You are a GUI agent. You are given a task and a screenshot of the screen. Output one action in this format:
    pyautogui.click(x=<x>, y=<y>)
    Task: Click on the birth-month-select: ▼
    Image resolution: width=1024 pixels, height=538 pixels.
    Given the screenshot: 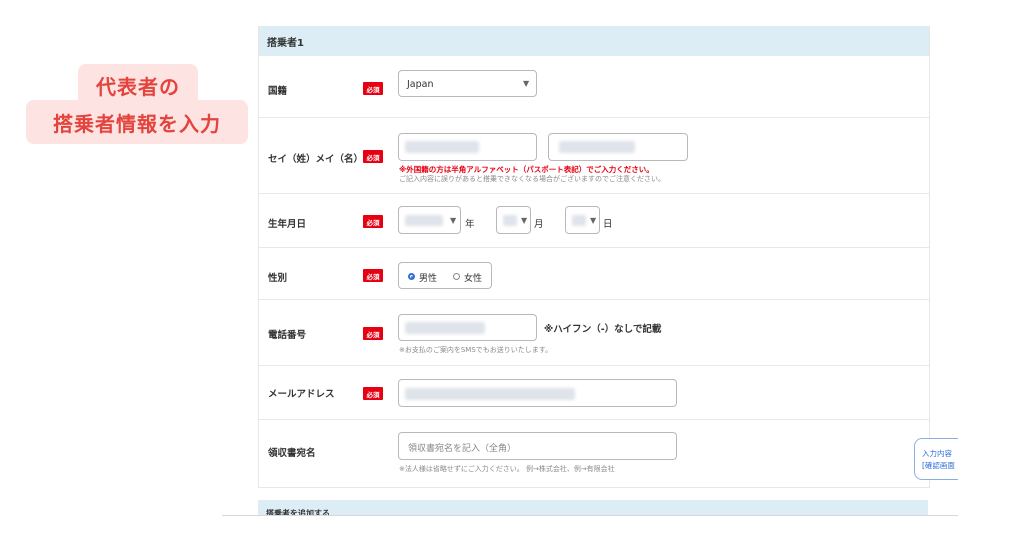 What is the action you would take?
    pyautogui.click(x=513, y=220)
    